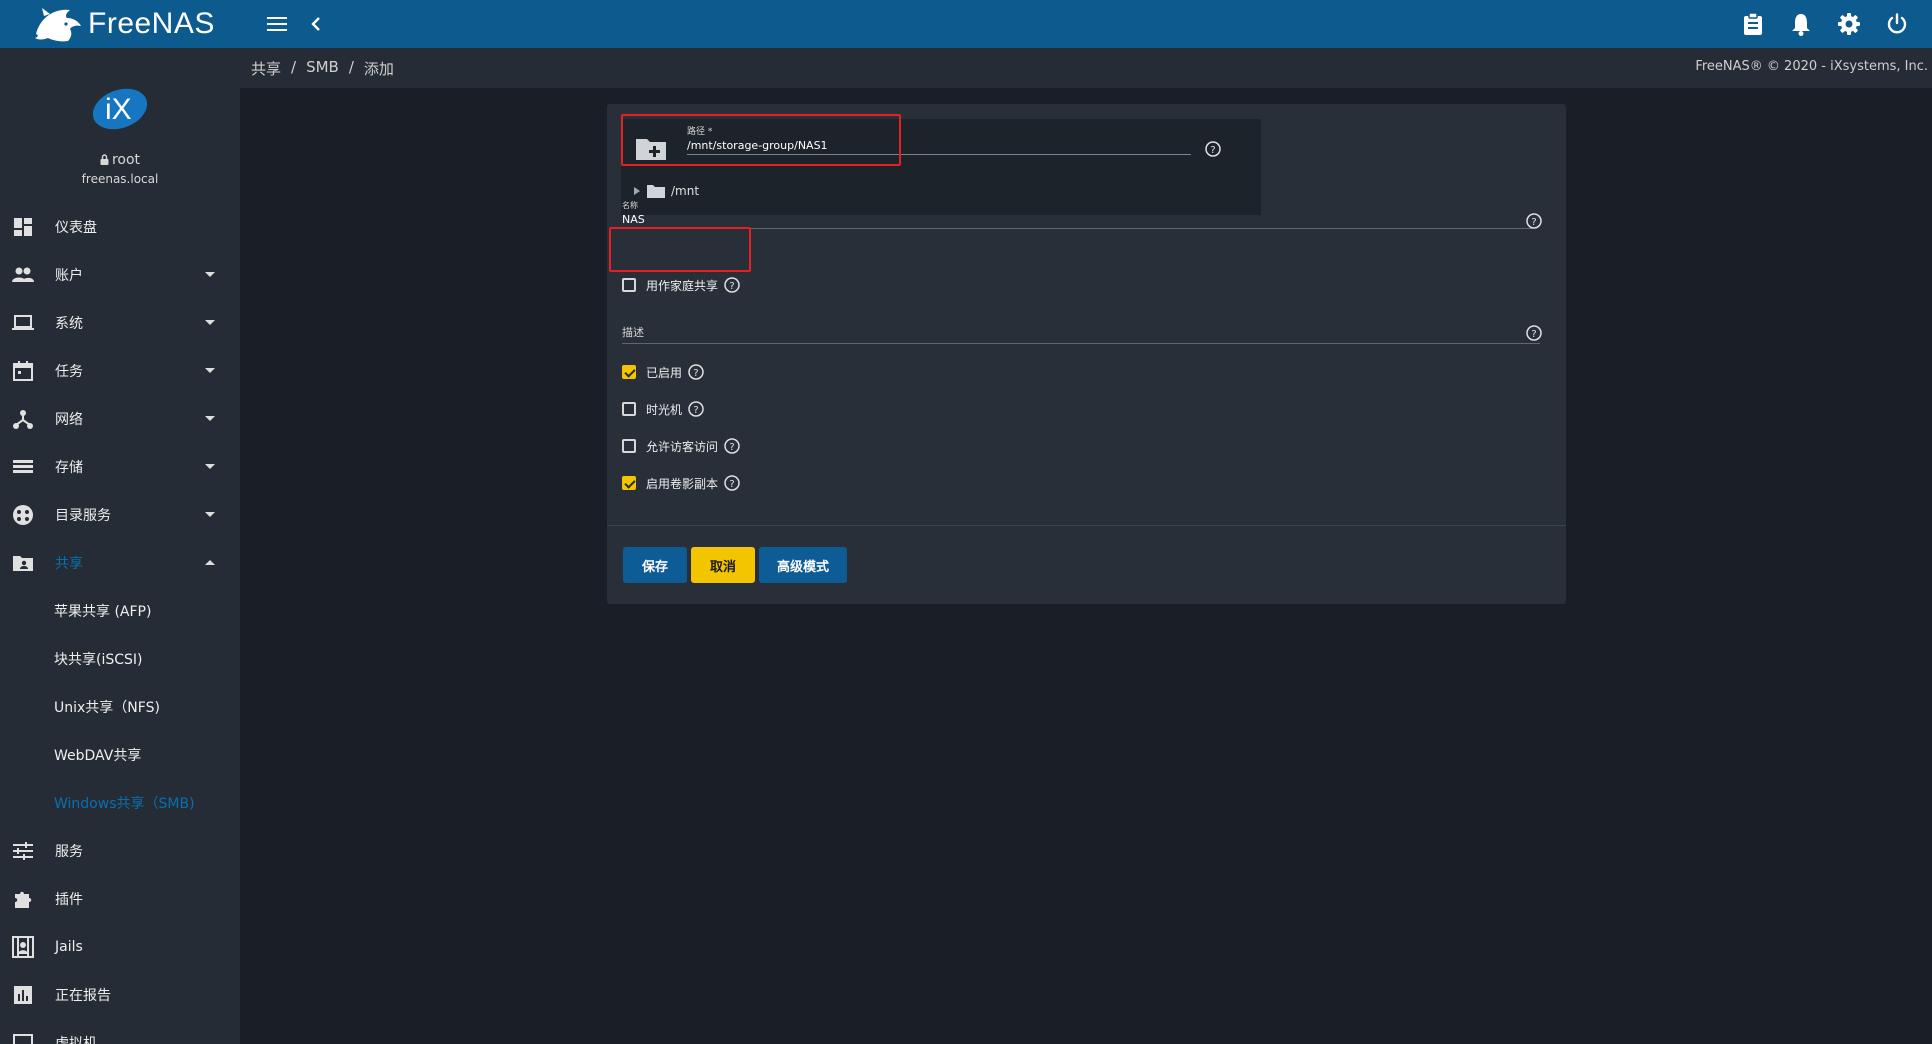 This screenshot has height=1044, width=1932. I want to click on settings-button, so click(1849, 24).